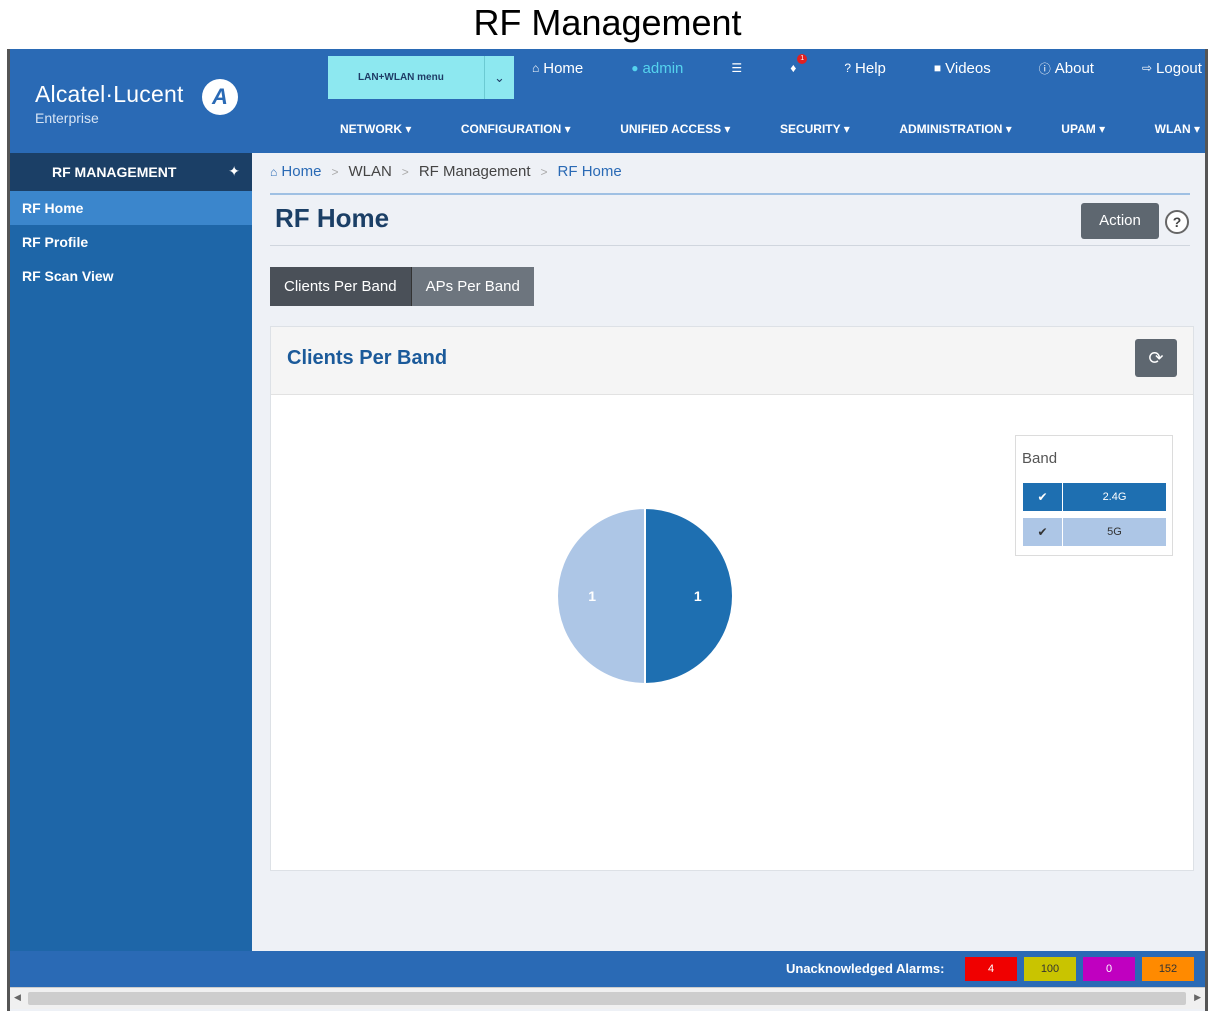 This screenshot has width=1215, height=1011. I want to click on sidebar-item-rf-home: RF Home, so click(131, 208).